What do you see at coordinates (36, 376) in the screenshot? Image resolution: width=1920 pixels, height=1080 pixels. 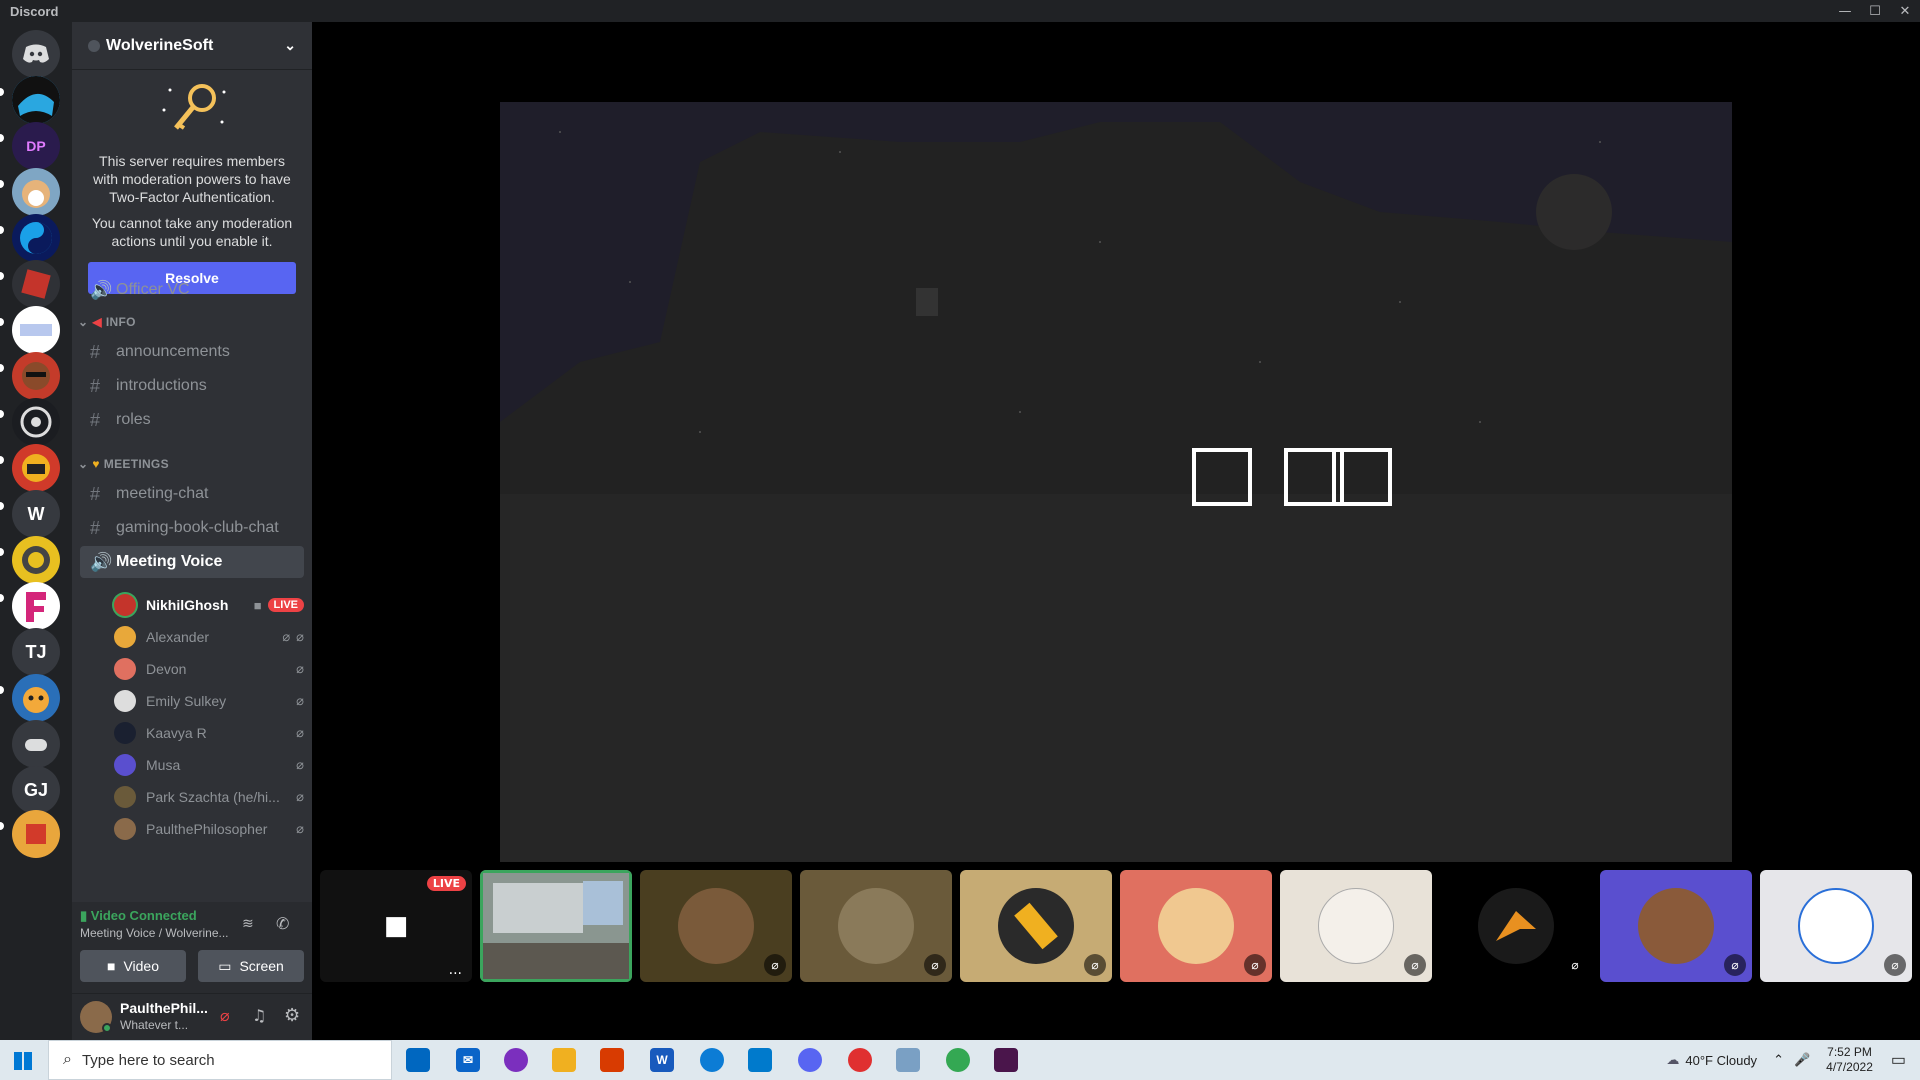 I see `server-icon-face` at bounding box center [36, 376].